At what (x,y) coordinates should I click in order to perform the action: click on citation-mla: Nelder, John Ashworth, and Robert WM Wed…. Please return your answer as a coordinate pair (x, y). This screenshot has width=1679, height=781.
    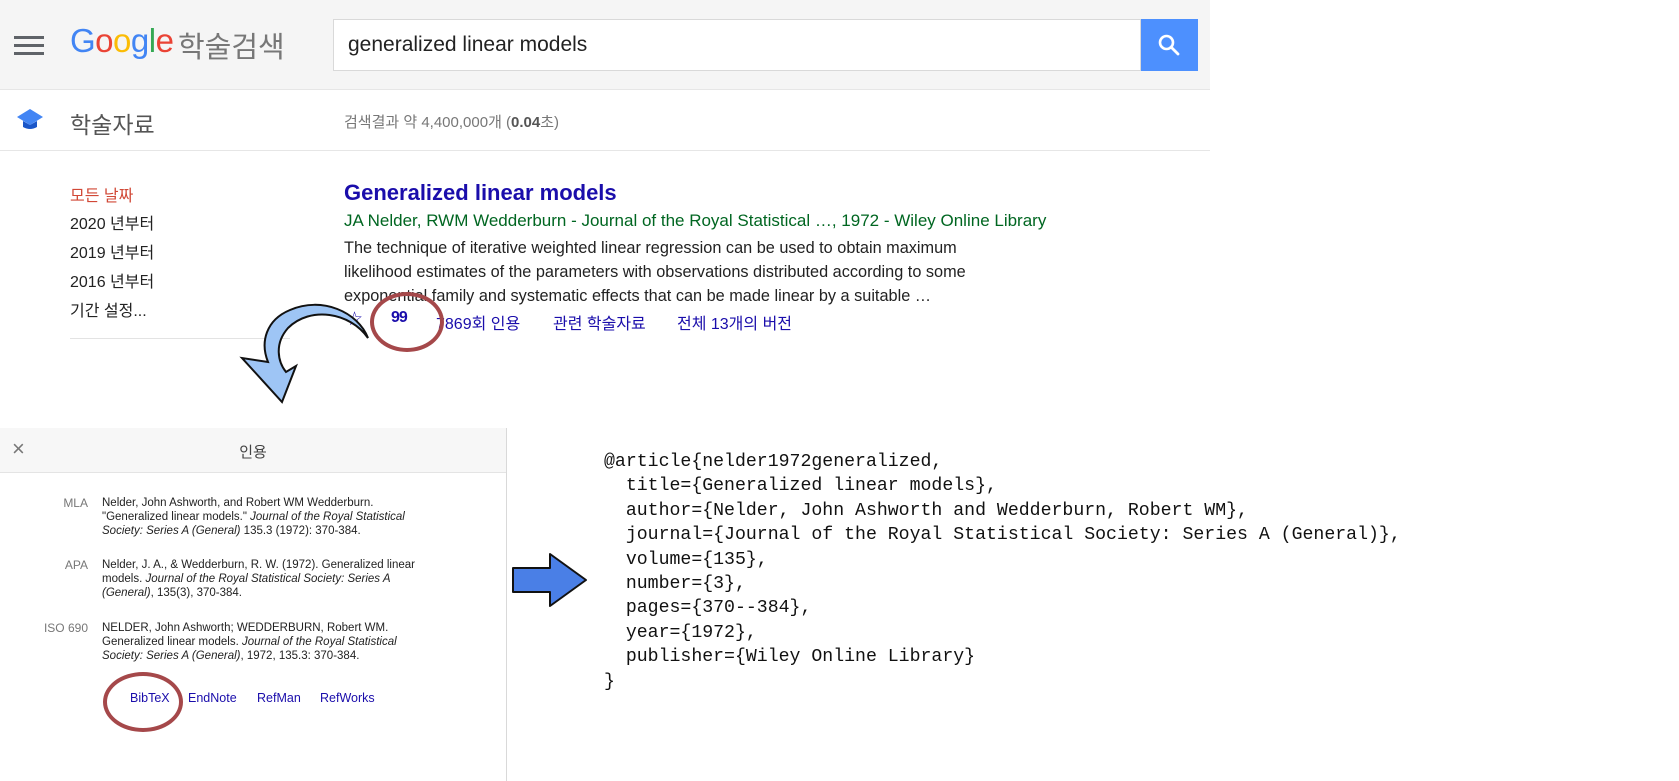
    Looking at the image, I should click on (282, 517).